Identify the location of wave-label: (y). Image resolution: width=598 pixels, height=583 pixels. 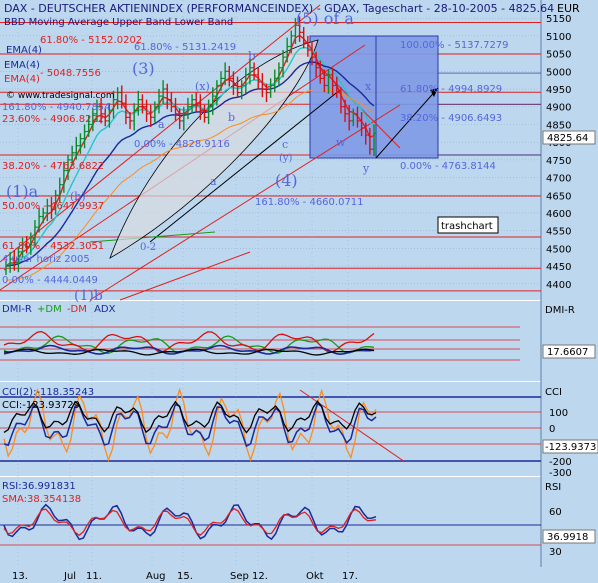
(286, 158).